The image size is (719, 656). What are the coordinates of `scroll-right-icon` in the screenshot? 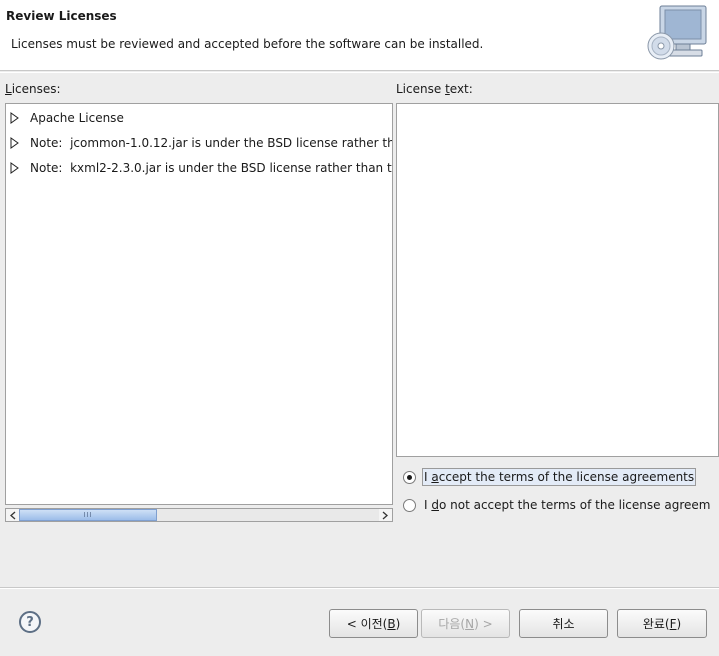 It's located at (385, 515).